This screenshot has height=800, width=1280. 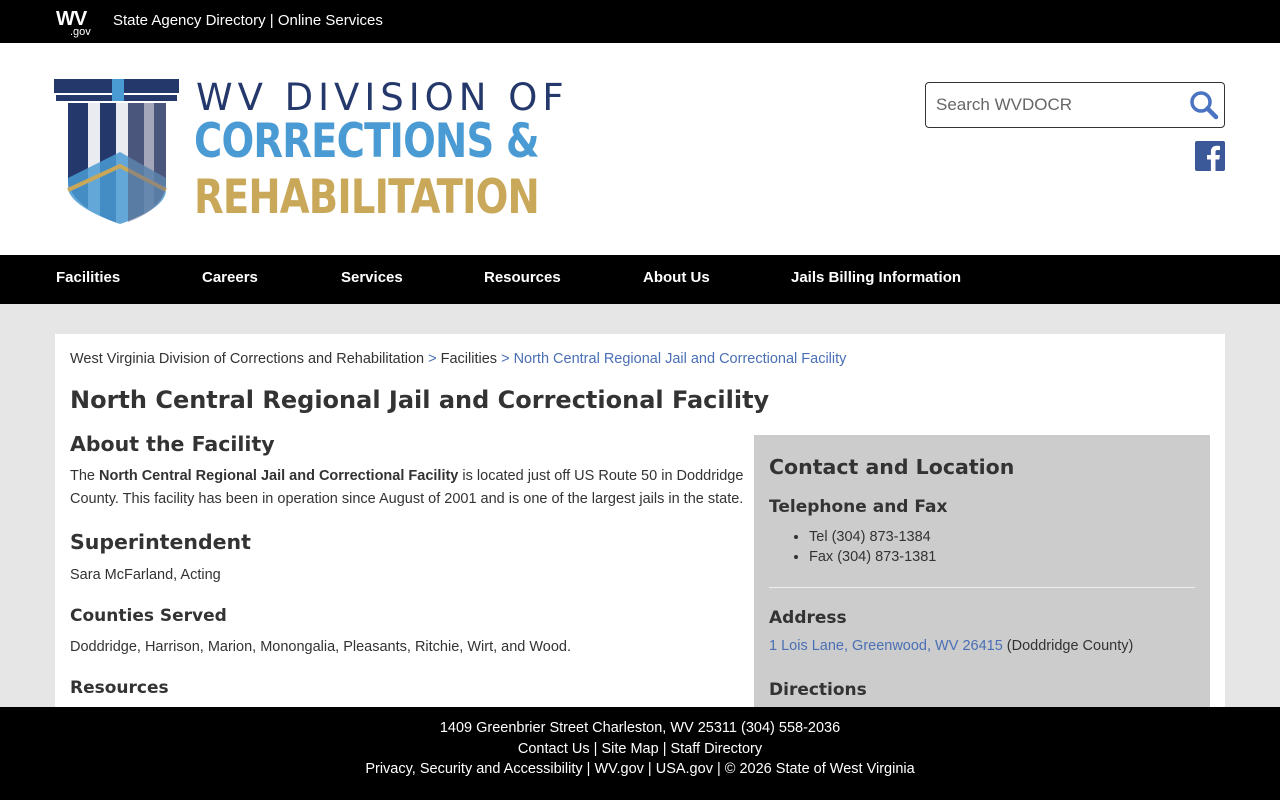 What do you see at coordinates (1068, 646) in the screenshot?
I see `address-county: (Doddridge County)` at bounding box center [1068, 646].